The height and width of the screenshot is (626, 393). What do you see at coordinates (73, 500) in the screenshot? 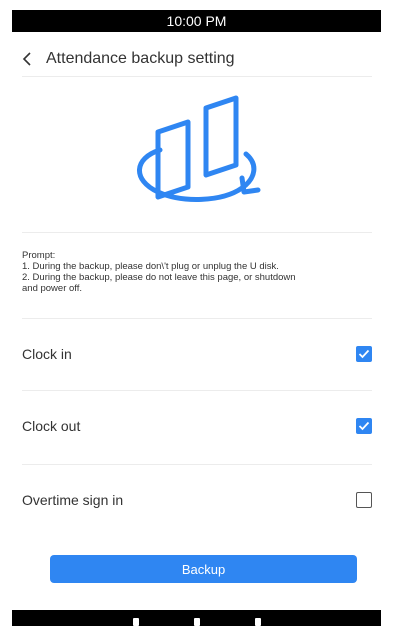
I see `option-label: Overtime sign in` at bounding box center [73, 500].